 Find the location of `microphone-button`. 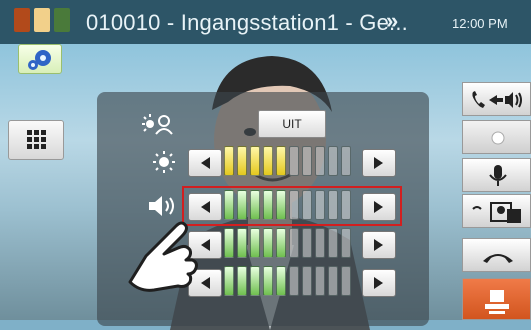

microphone-button is located at coordinates (496, 175).